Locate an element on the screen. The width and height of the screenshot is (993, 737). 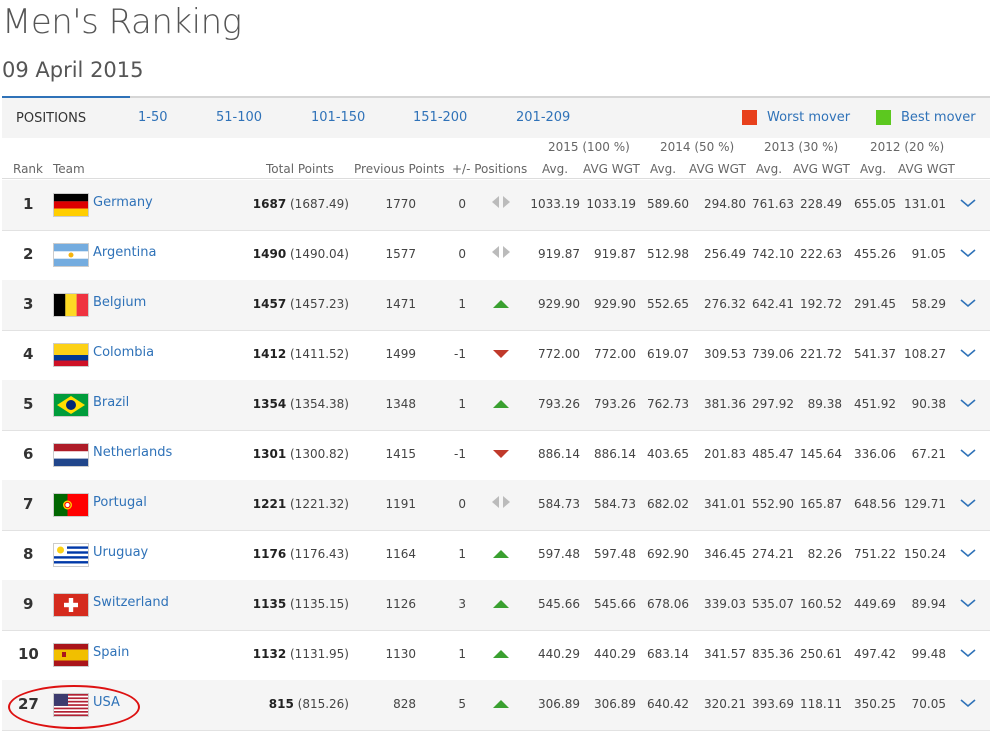
total-points-value: 1135 is located at coordinates (269, 604).